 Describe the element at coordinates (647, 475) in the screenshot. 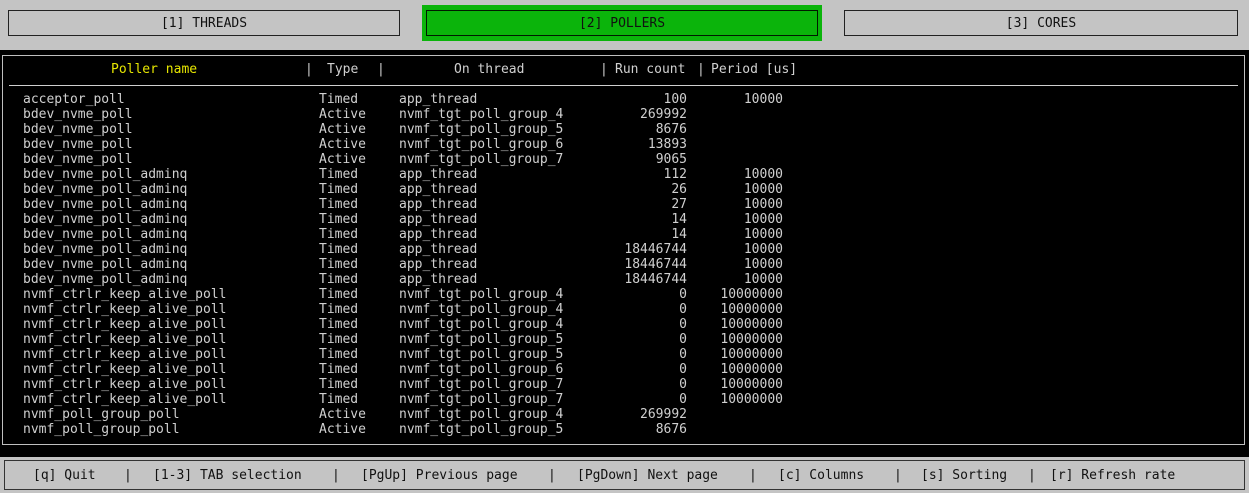

I see `footer-shortcut: [PgDown] Next page` at that location.